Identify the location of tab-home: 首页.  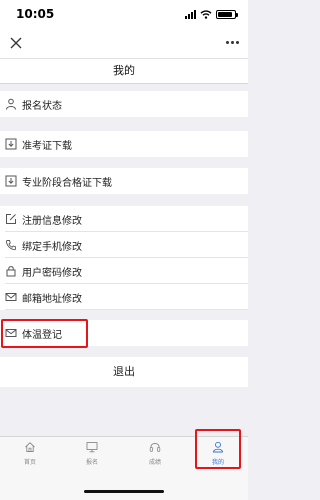
(30, 453).